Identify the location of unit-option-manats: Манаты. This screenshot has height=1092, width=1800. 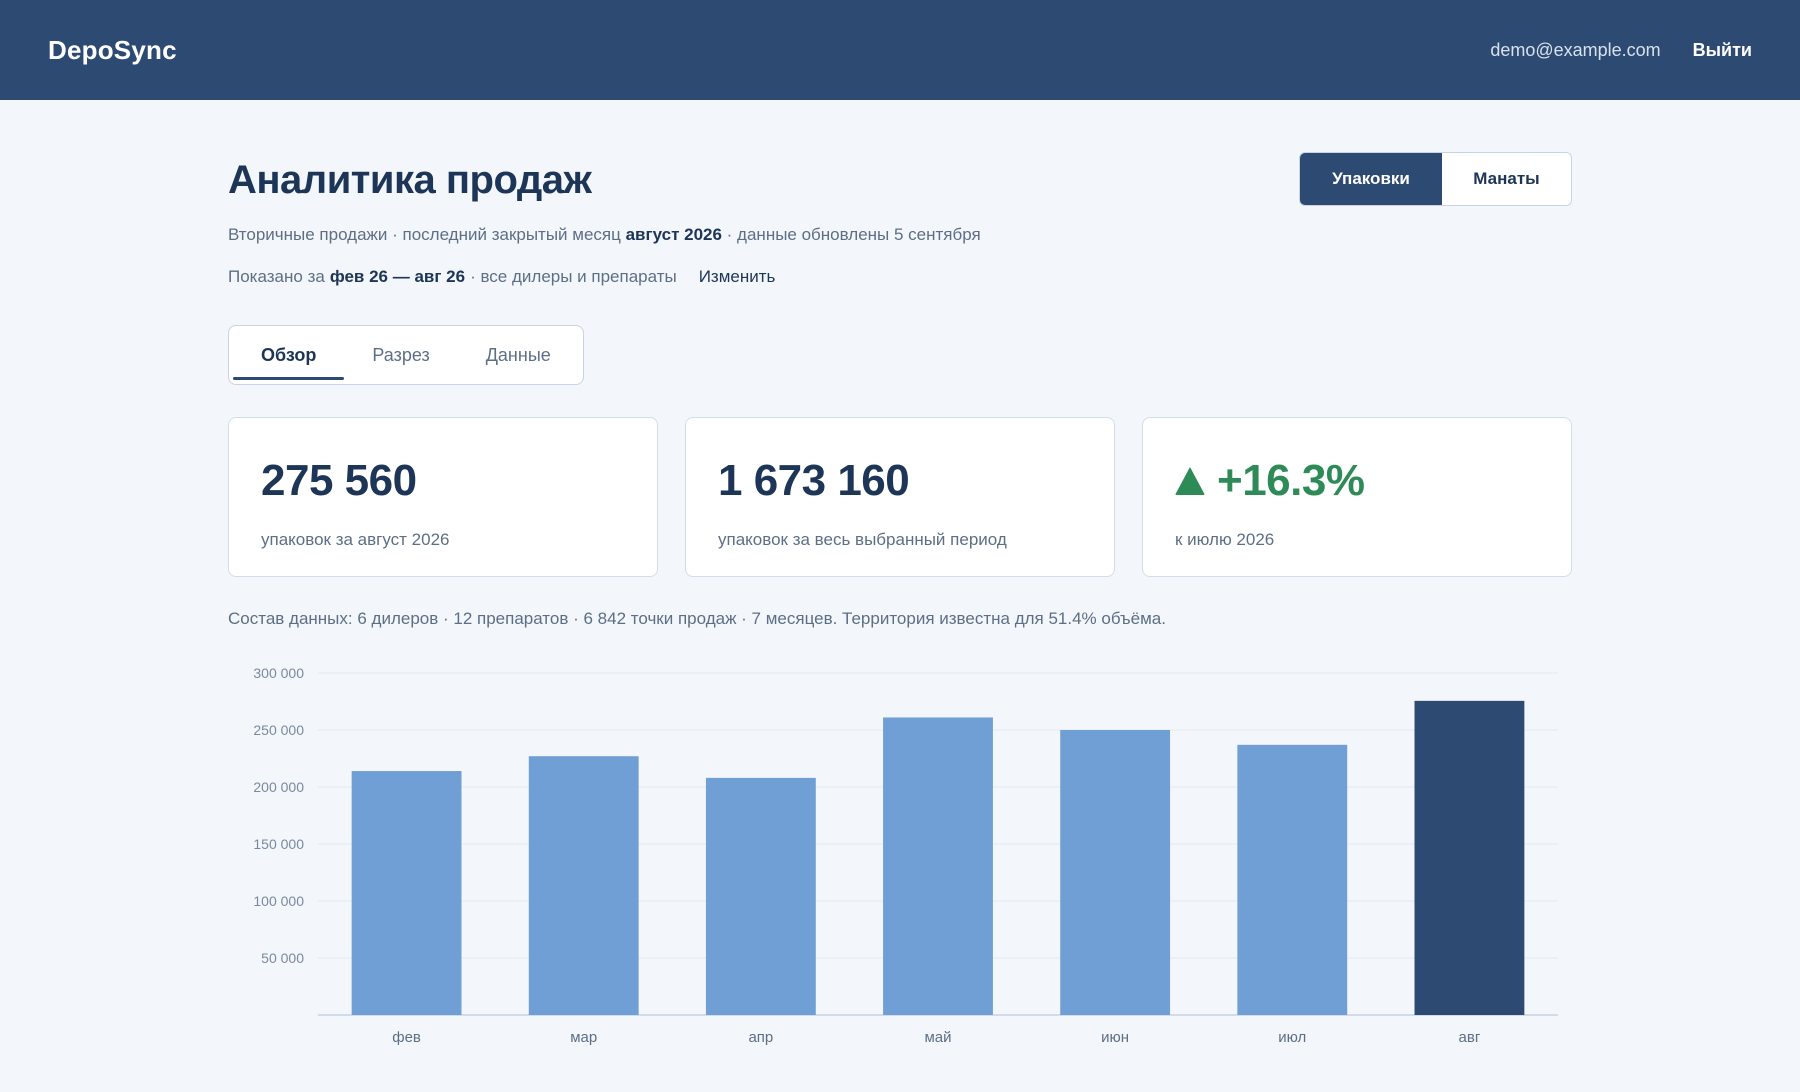
(1506, 179).